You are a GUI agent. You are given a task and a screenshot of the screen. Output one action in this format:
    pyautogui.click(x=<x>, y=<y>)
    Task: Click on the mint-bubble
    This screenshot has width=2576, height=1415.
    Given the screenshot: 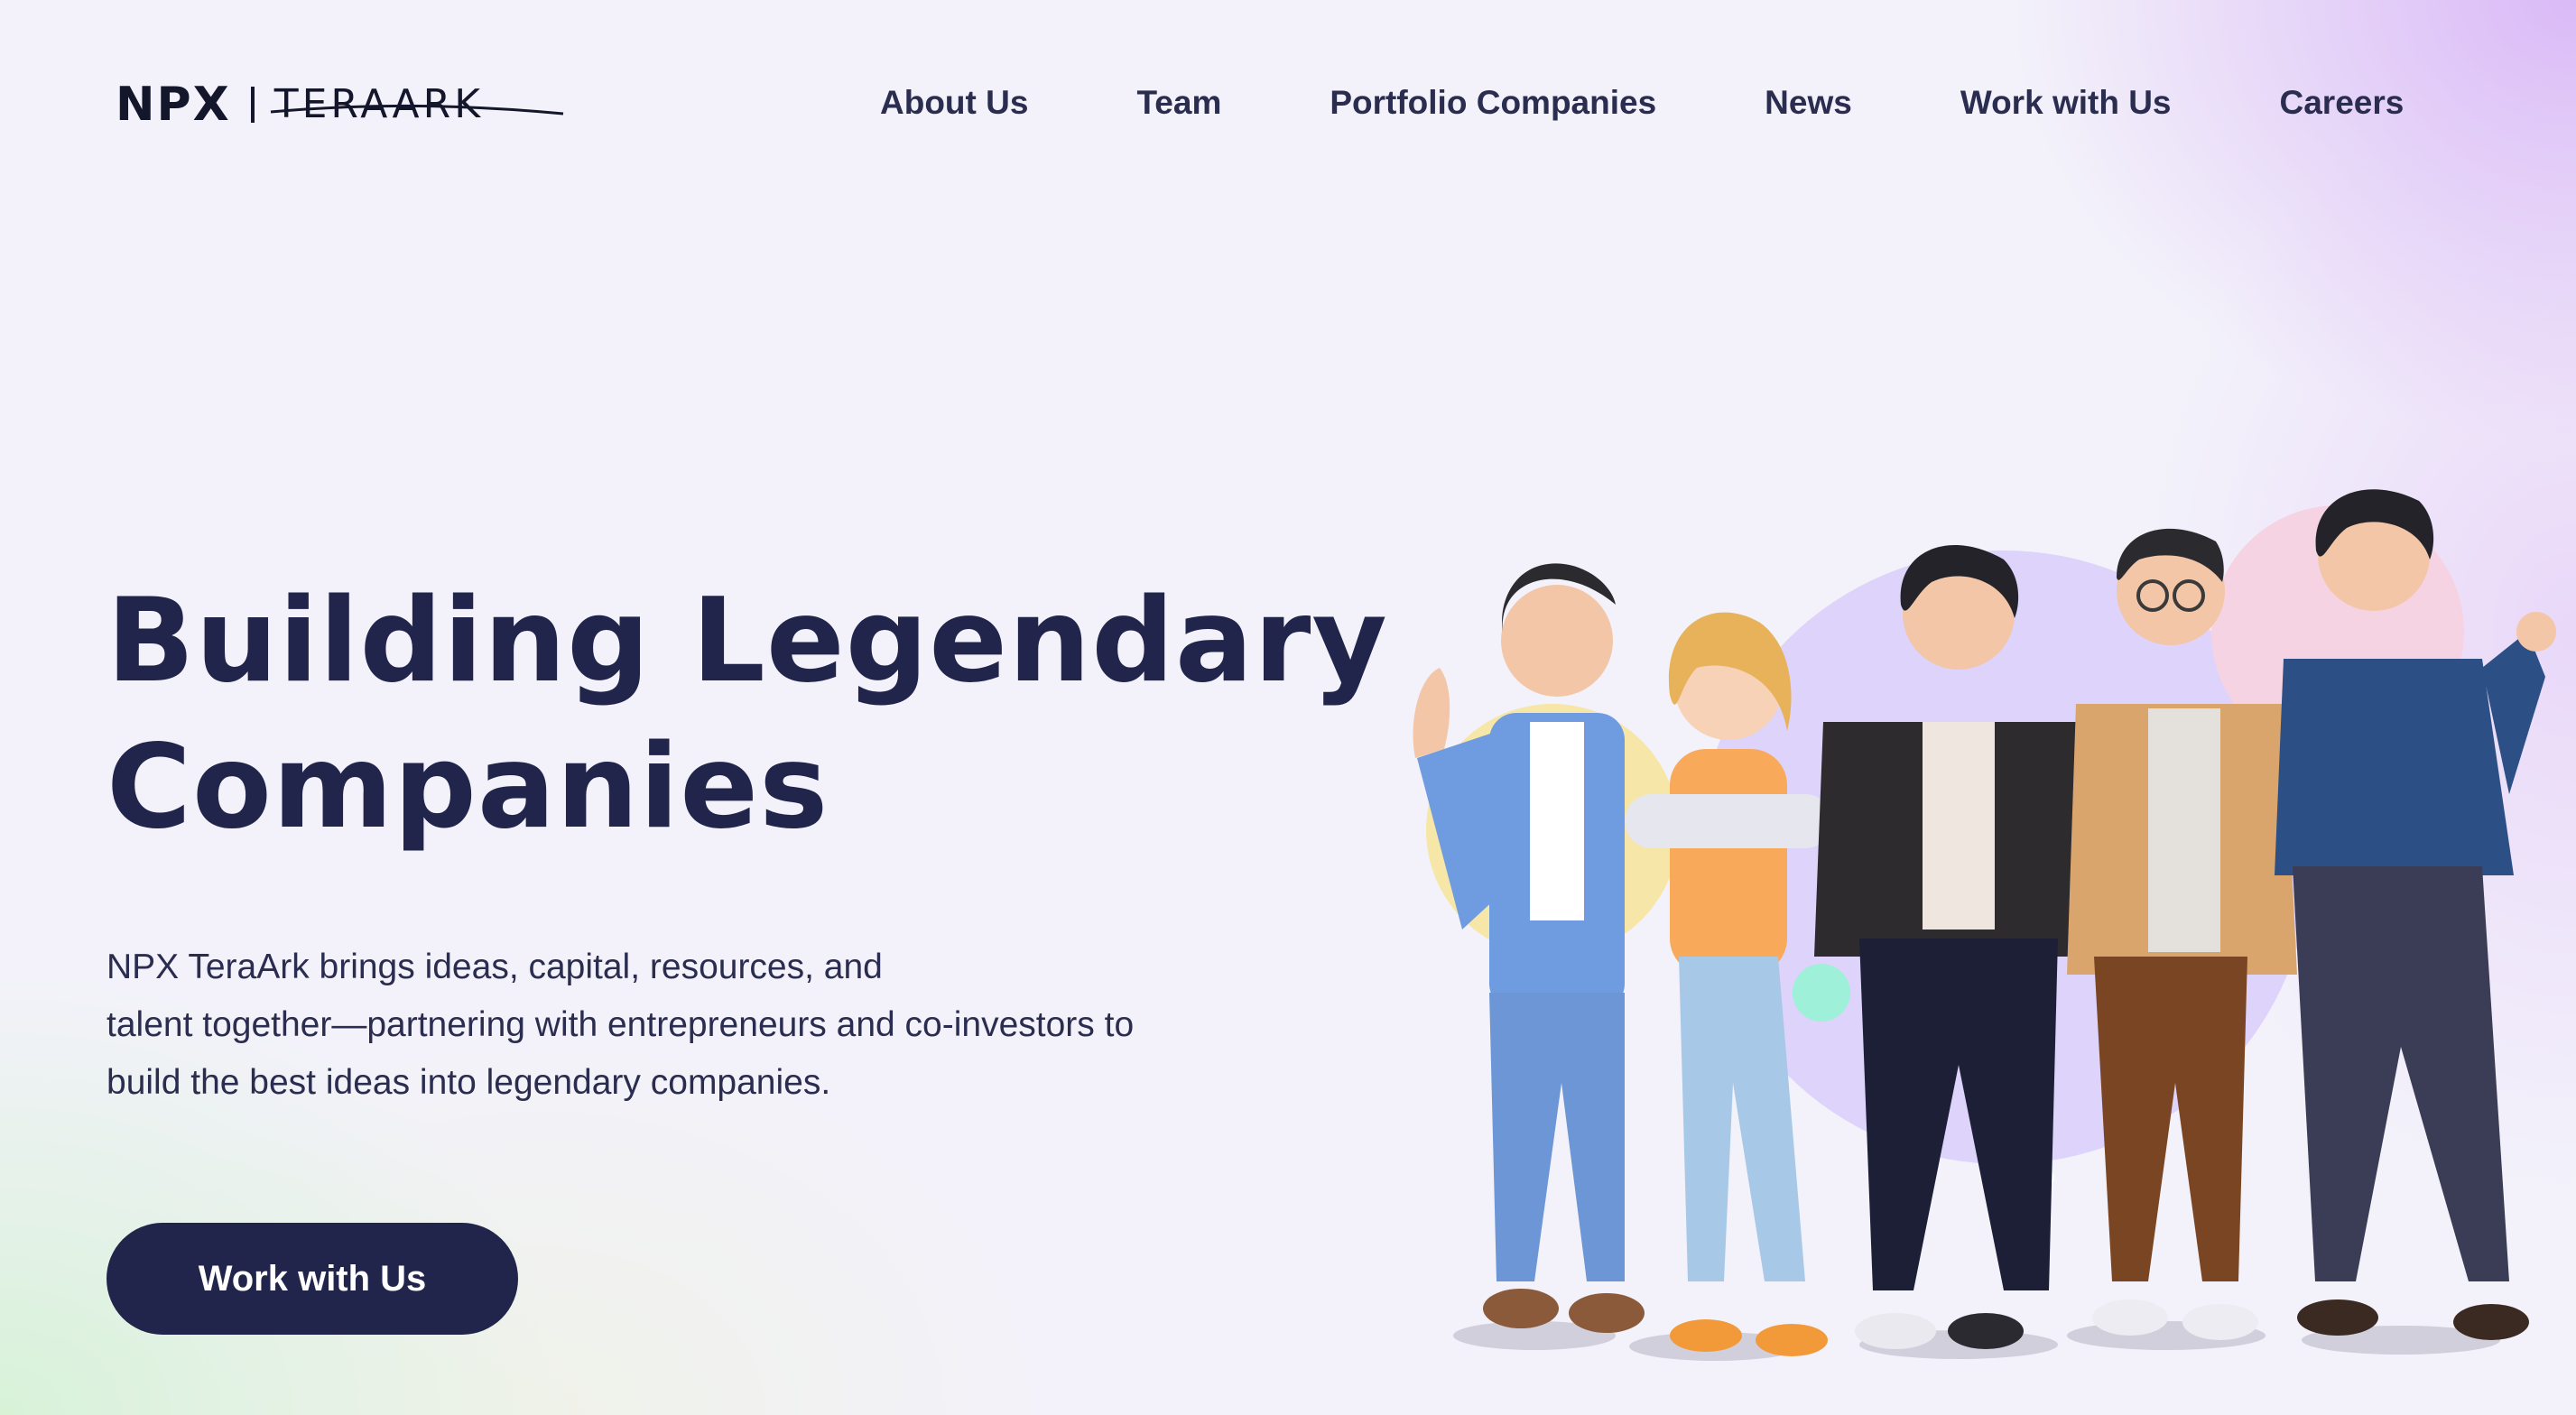 What is the action you would take?
    pyautogui.click(x=1821, y=993)
    